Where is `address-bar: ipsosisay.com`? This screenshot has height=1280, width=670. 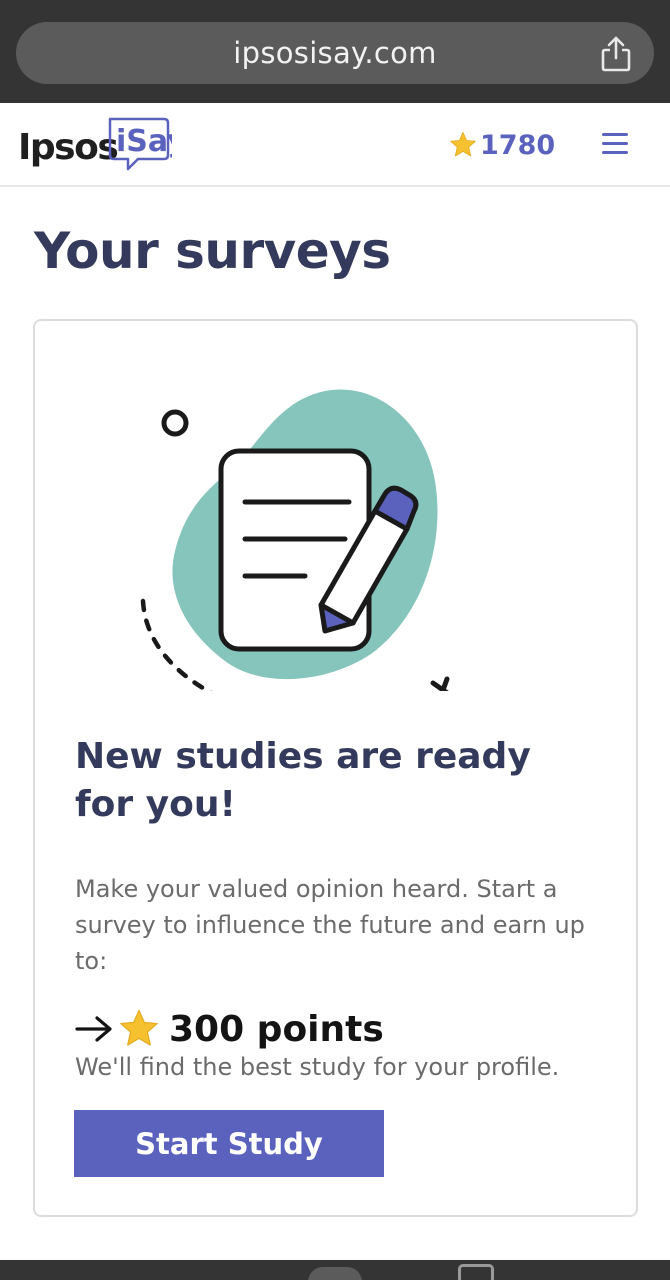 address-bar: ipsosisay.com is located at coordinates (335, 53).